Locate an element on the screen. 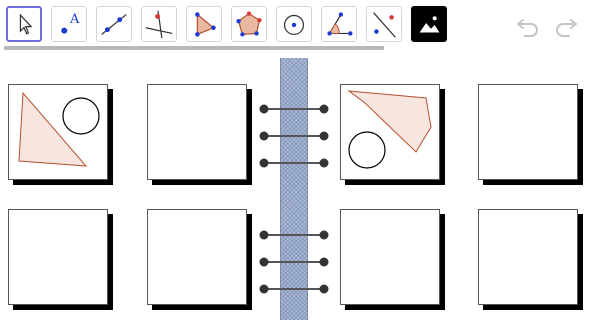 The height and width of the screenshot is (320, 600). circle-with-center-icon is located at coordinates (294, 24).